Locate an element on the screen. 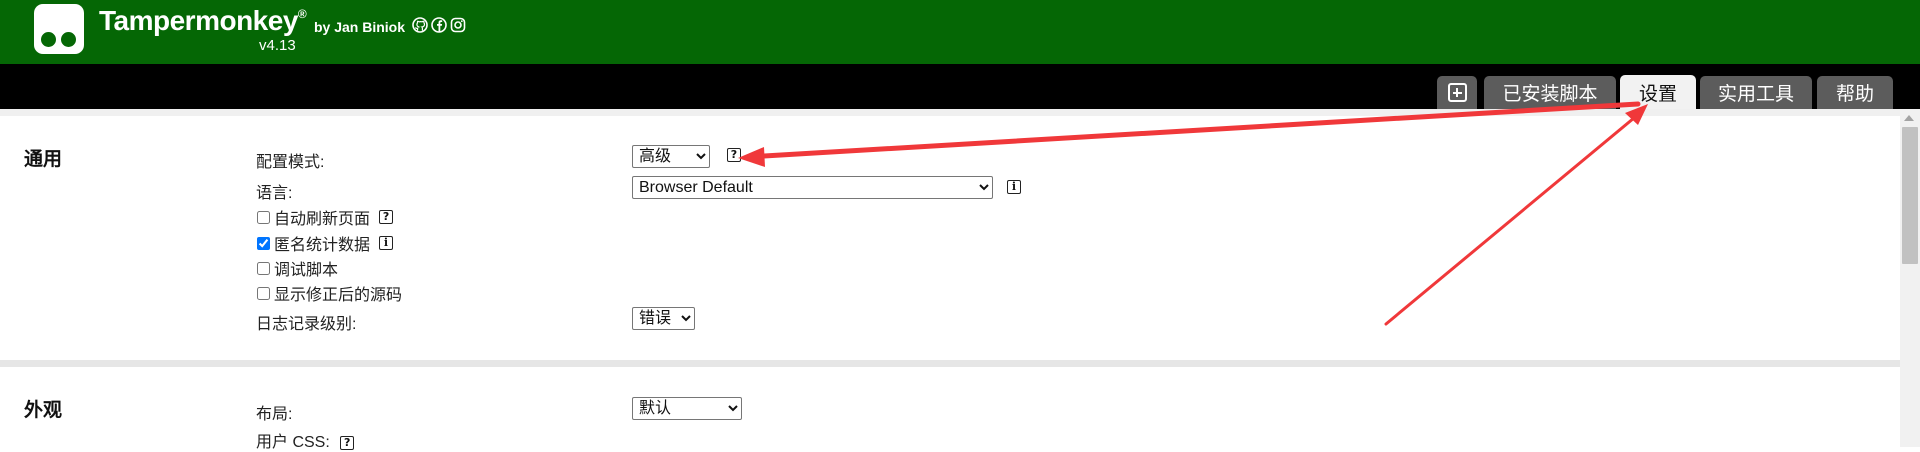 The width and height of the screenshot is (1920, 452). anon-stats-checkbox-row: 匿名统计数据 i is located at coordinates (325, 243).